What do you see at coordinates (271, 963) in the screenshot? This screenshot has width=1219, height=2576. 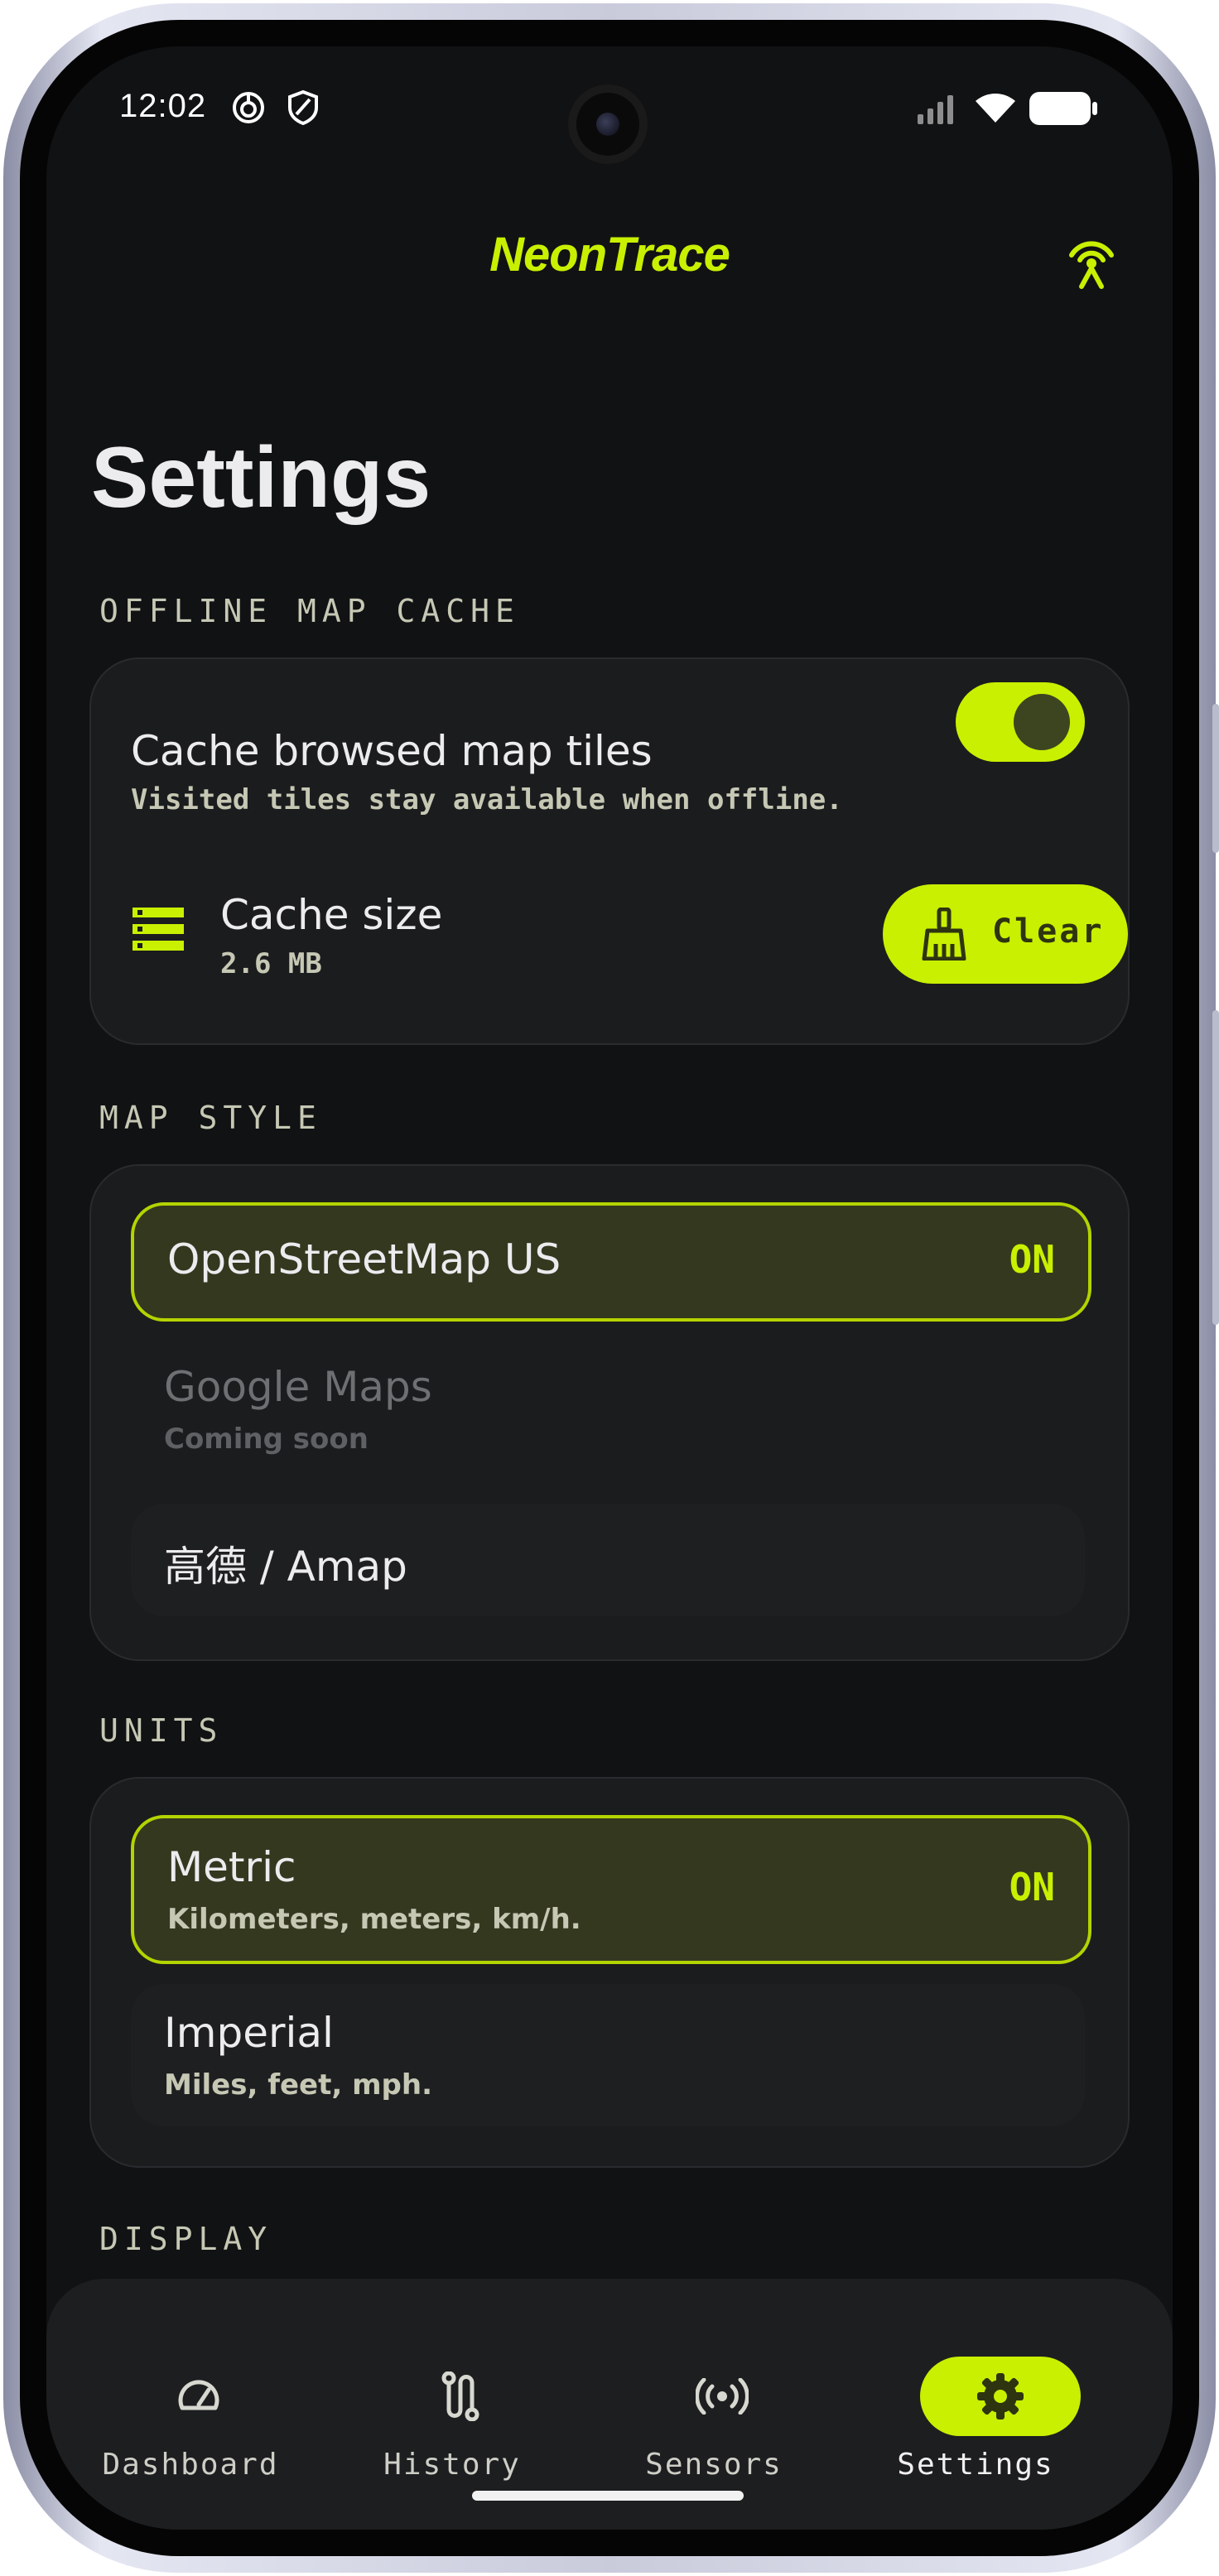 I see `cache-size-value: 2.6 MB` at bounding box center [271, 963].